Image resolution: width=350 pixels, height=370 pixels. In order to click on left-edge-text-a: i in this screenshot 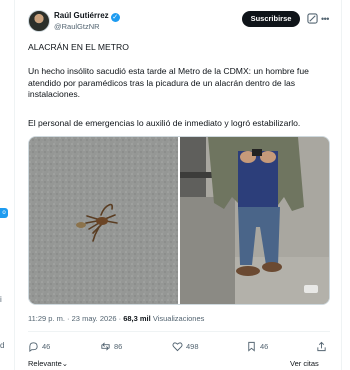, I will do `click(1, 299)`.